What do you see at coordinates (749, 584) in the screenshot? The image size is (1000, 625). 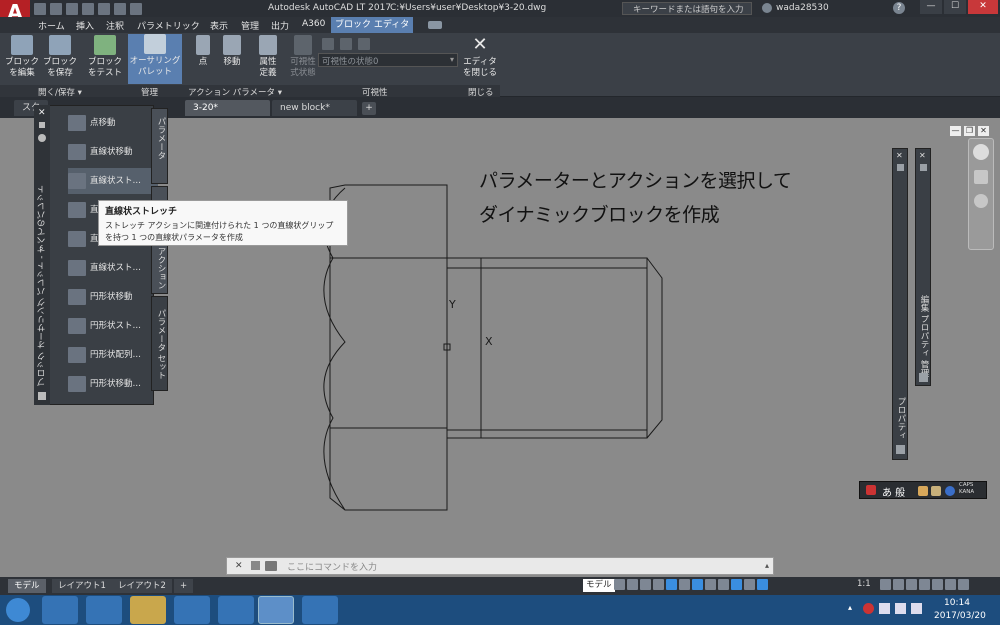 I see `annotation-icon` at bounding box center [749, 584].